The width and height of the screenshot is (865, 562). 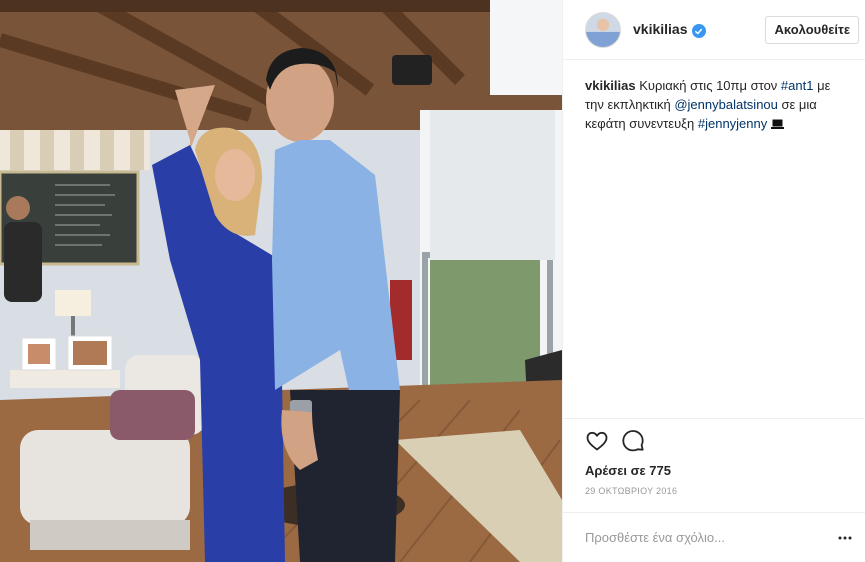 I want to click on post-actions, so click(x=714, y=440).